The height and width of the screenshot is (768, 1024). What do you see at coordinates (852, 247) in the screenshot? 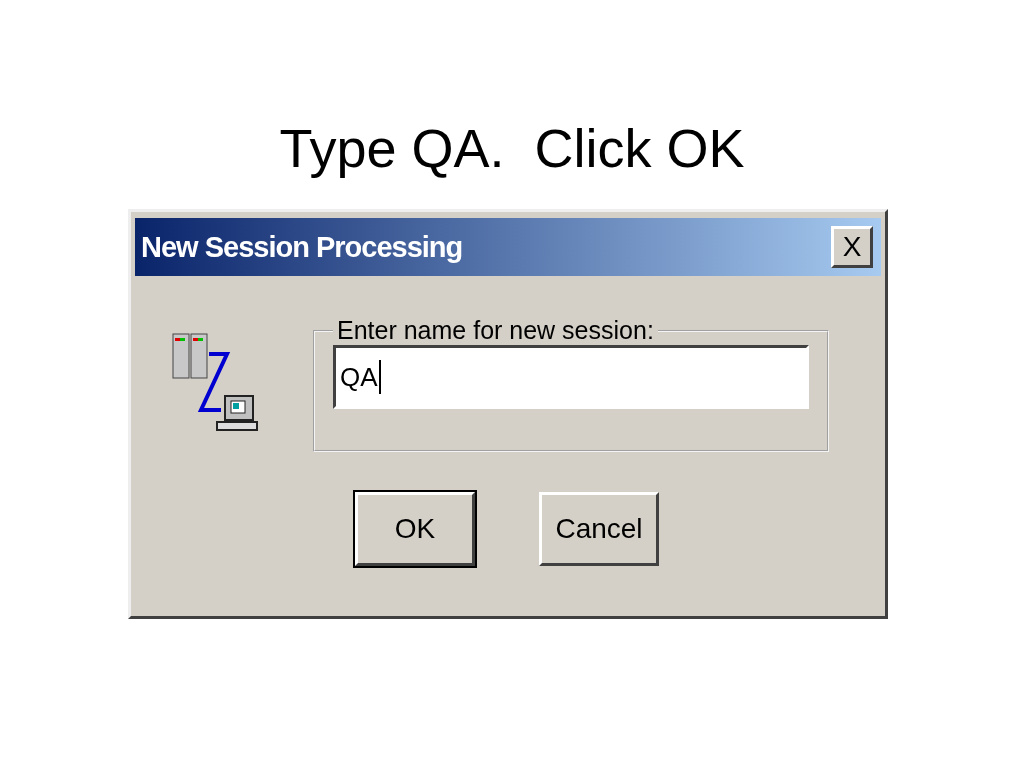
I see `close-button: X` at bounding box center [852, 247].